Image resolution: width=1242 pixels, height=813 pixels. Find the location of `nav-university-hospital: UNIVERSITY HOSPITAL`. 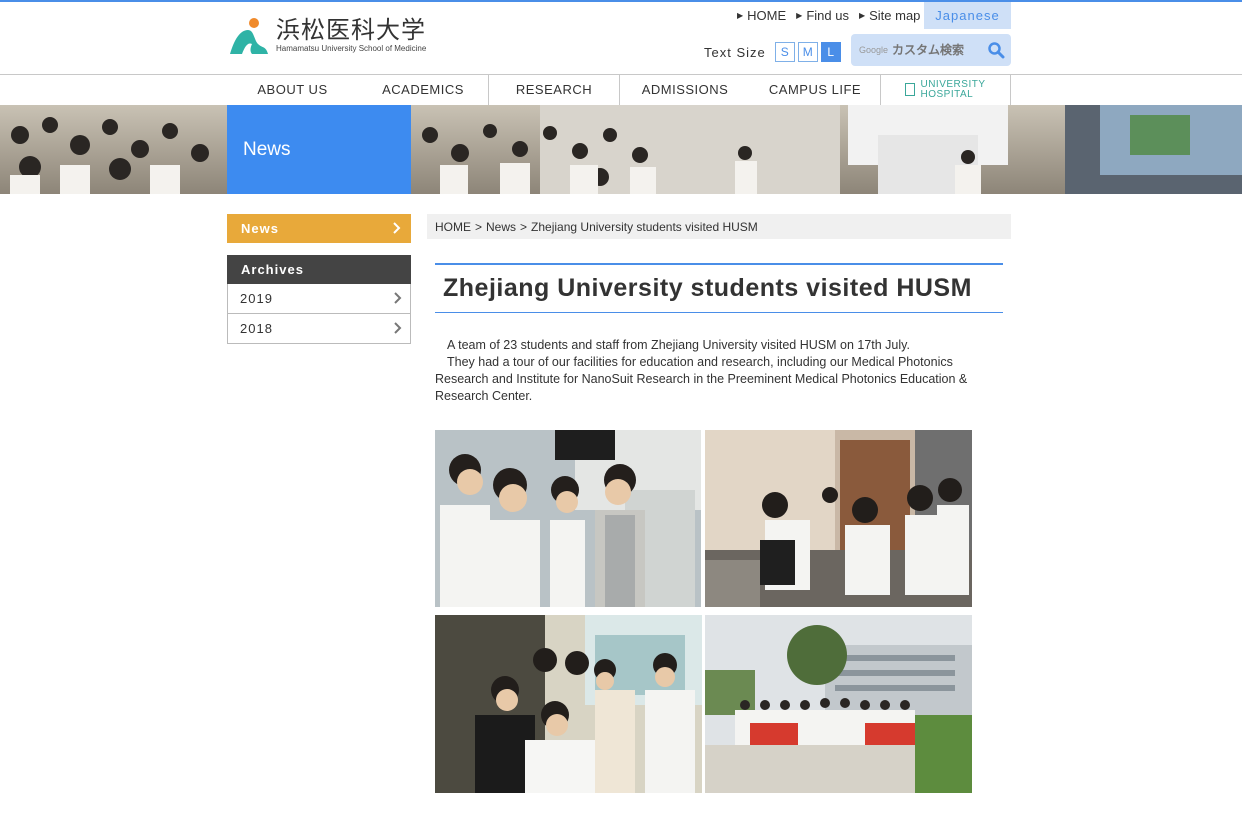

nav-university-hospital: UNIVERSITY HOSPITAL is located at coordinates (945, 89).